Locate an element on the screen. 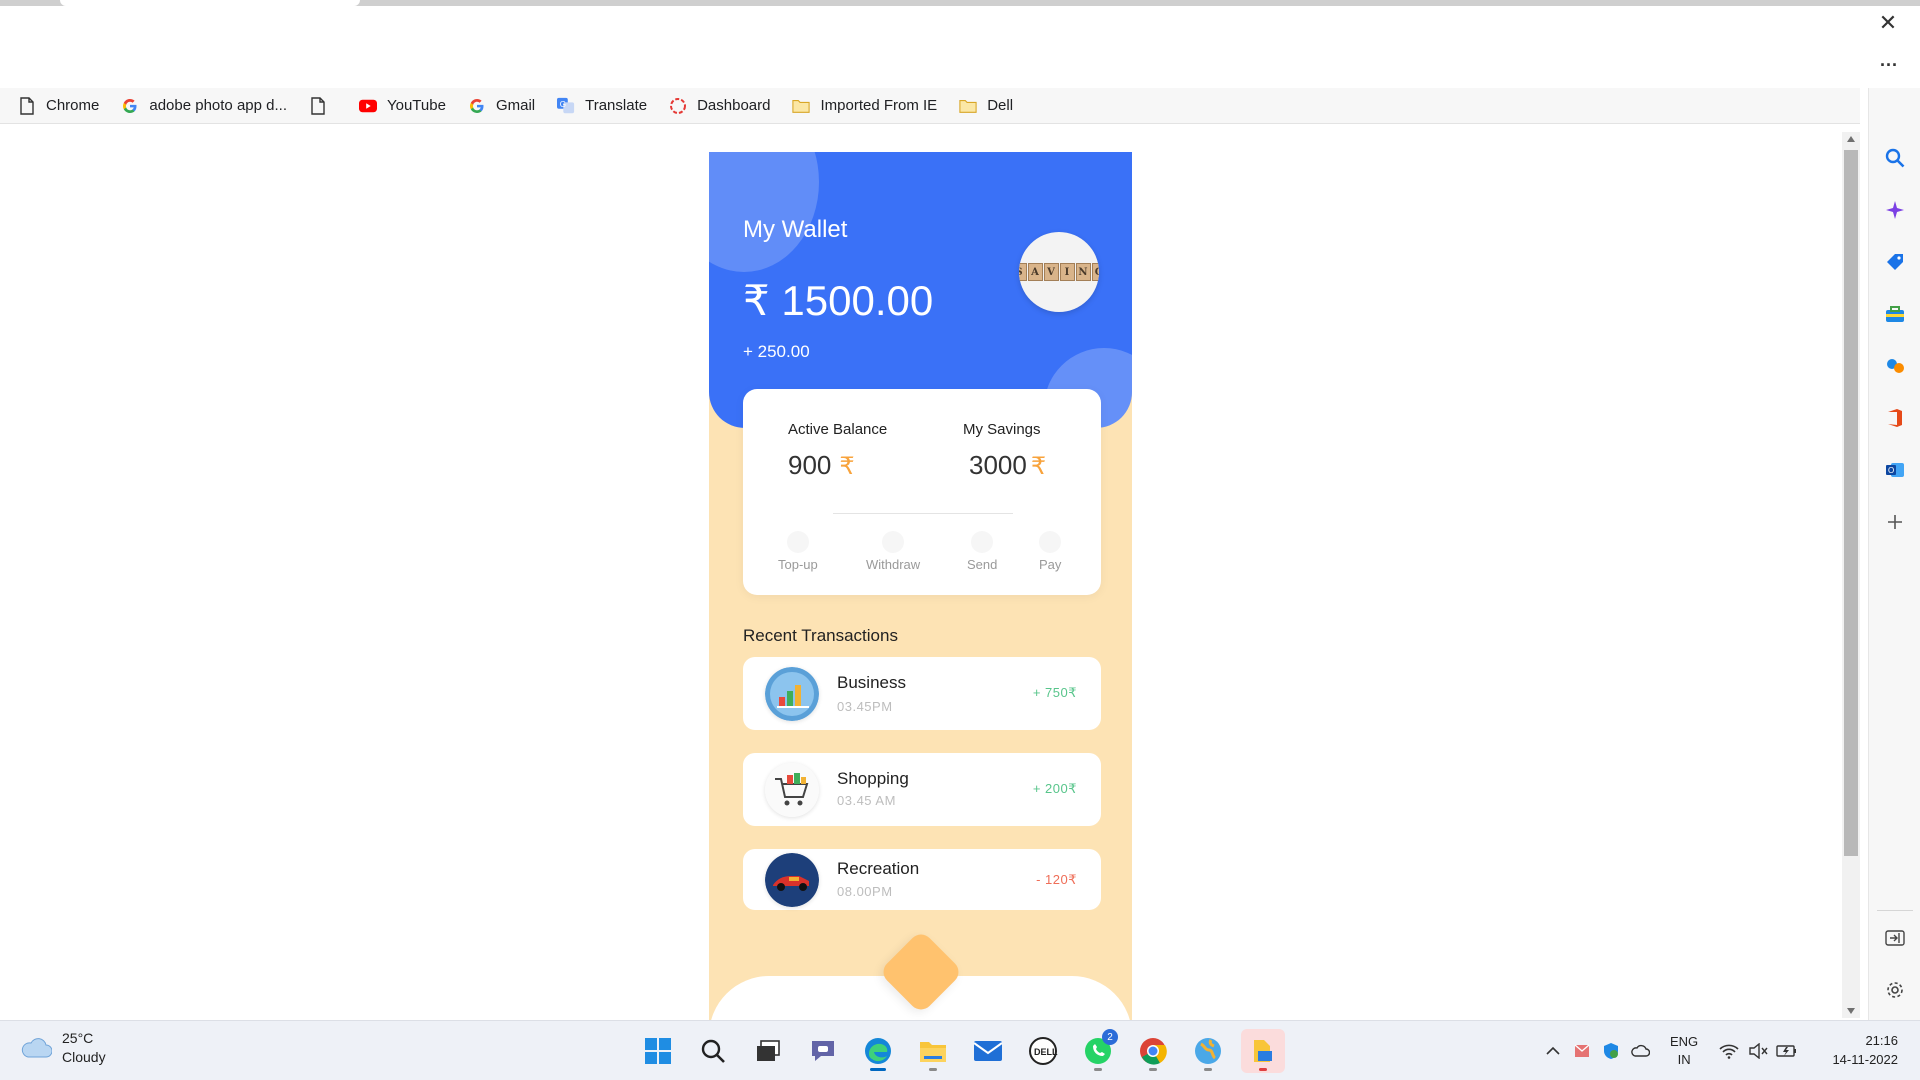  dell-app-button: DELL is located at coordinates (1043, 1051).